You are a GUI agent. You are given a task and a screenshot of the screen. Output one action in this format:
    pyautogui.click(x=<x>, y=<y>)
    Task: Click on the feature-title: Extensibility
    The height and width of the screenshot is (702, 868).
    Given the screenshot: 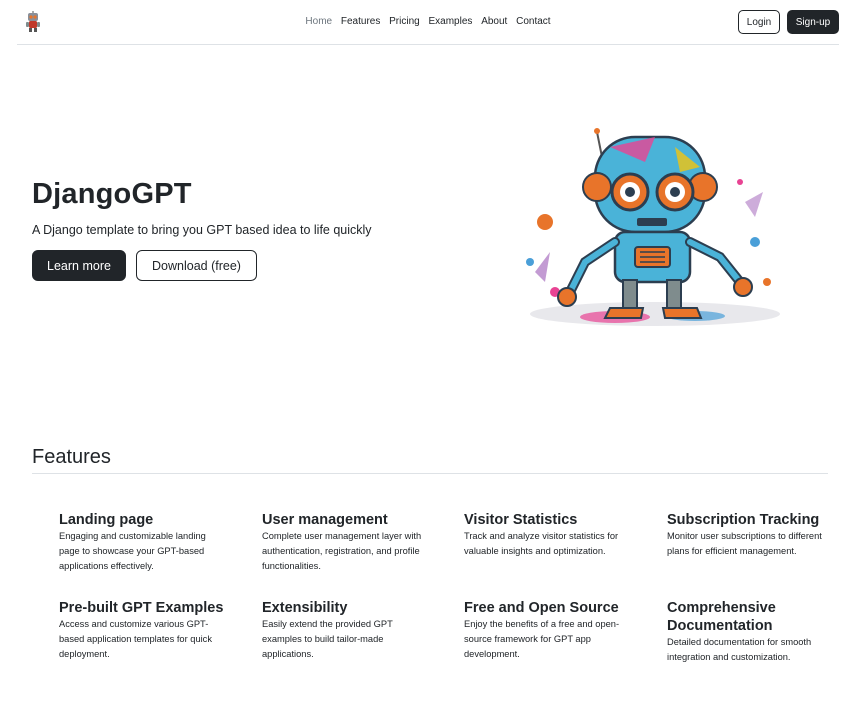 What is the action you would take?
    pyautogui.click(x=305, y=608)
    